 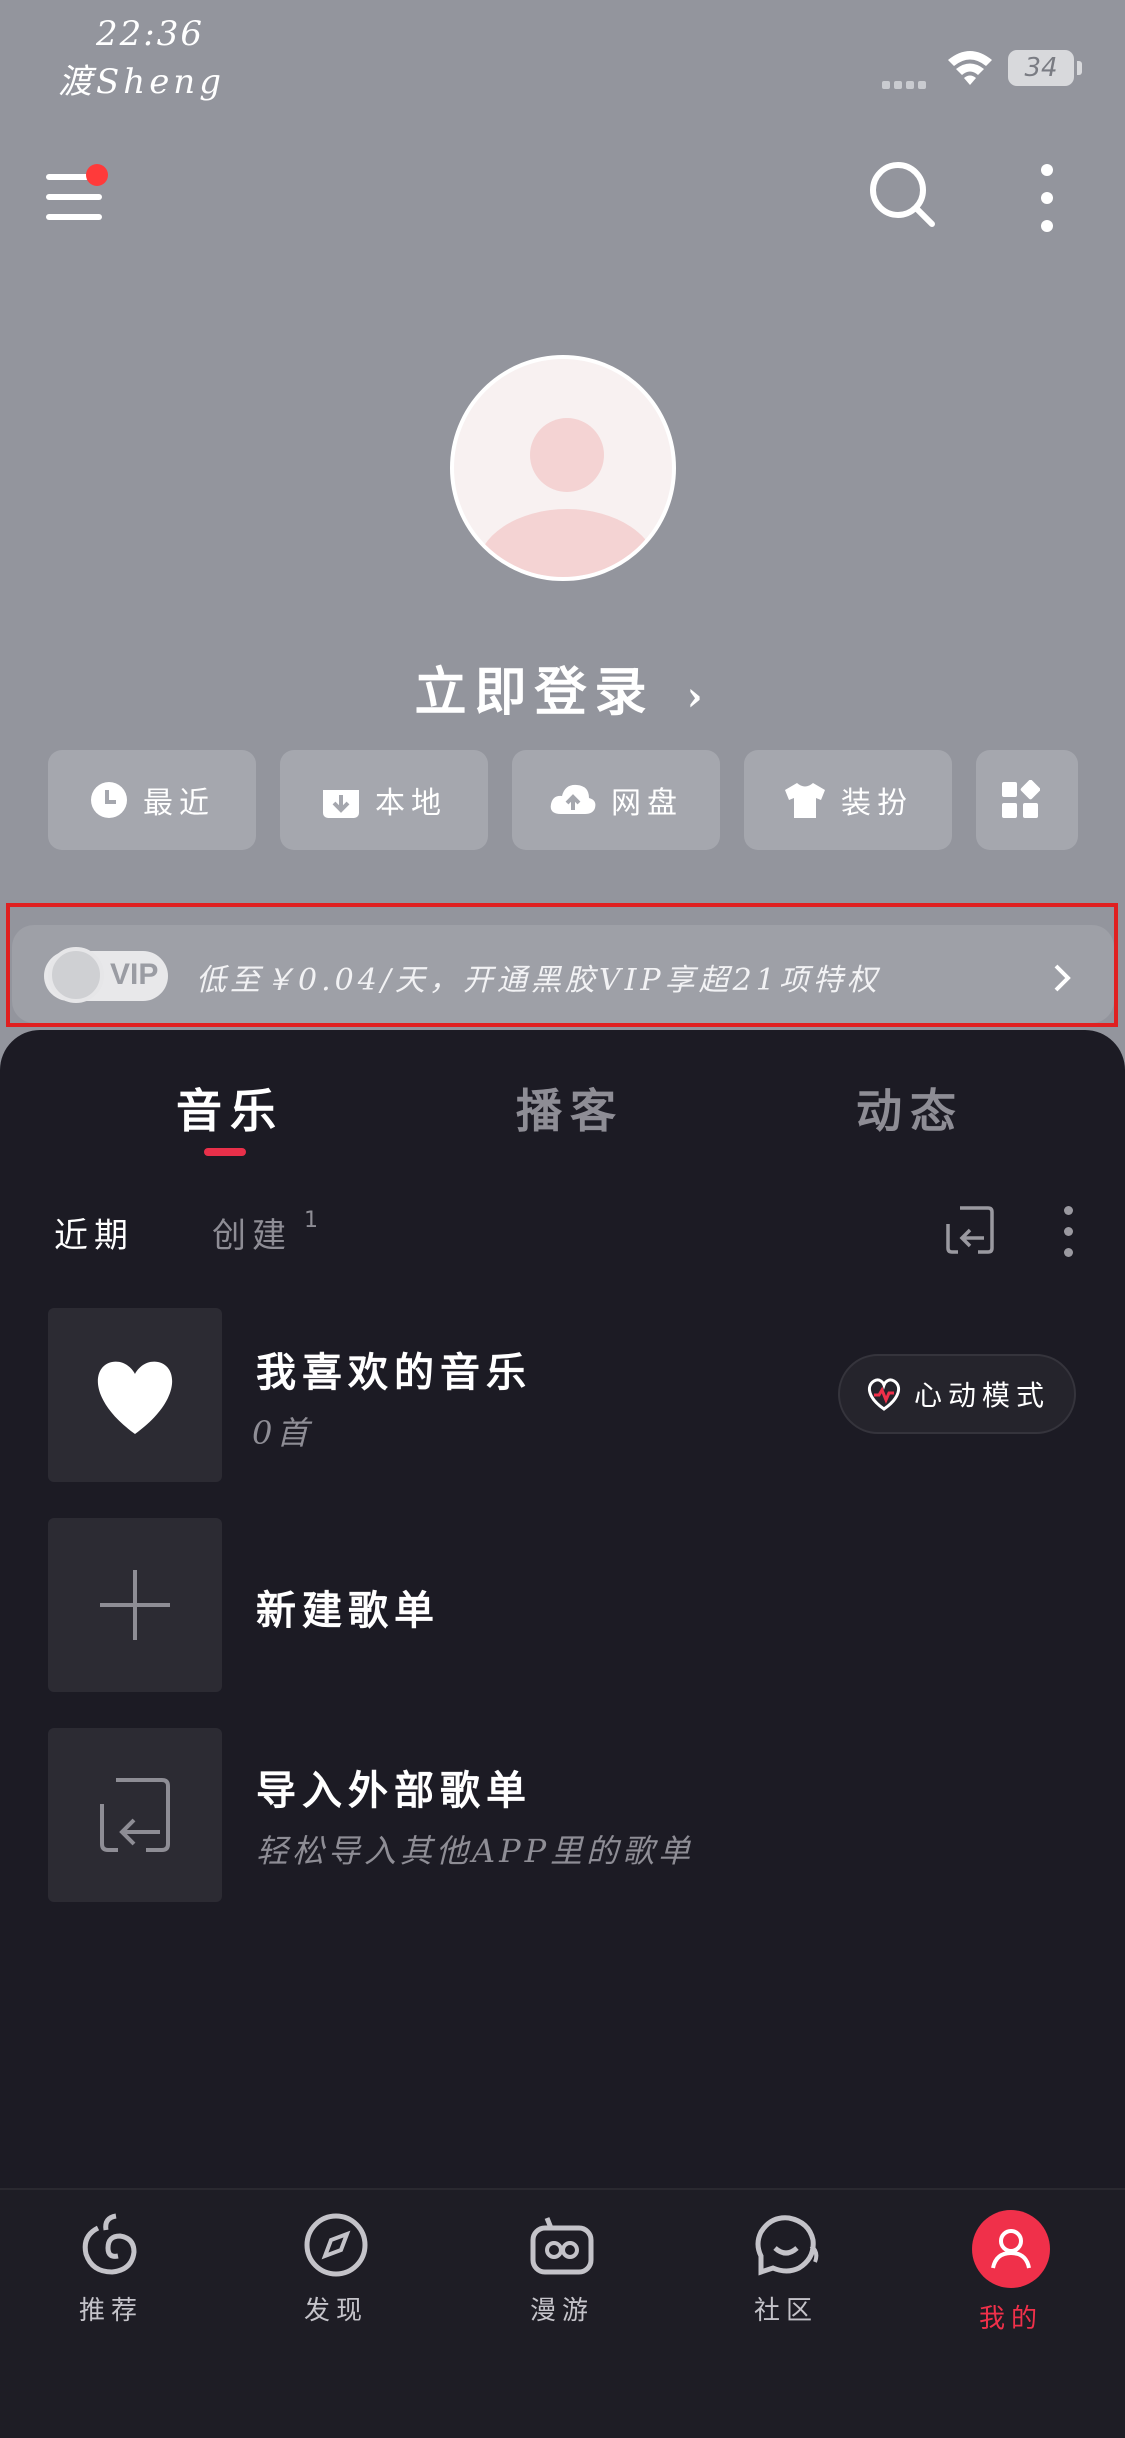 I want to click on quick-action-more-apps, so click(x=1027, y=800).